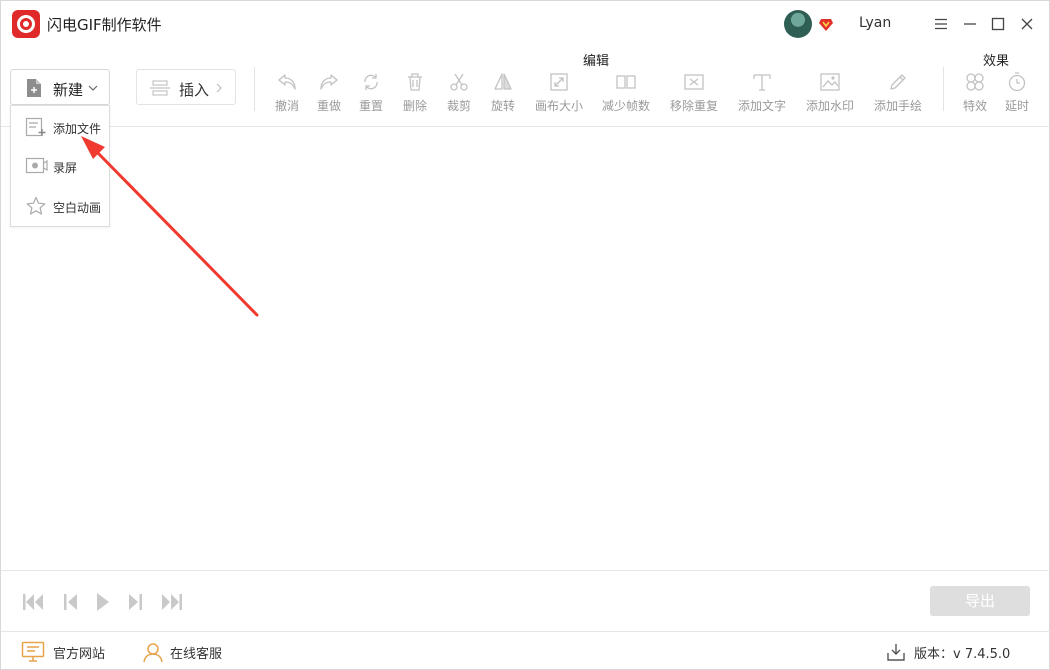 Image resolution: width=1050 pixels, height=670 pixels. Describe the element at coordinates (896, 652) in the screenshot. I see `download-update-icon` at that location.